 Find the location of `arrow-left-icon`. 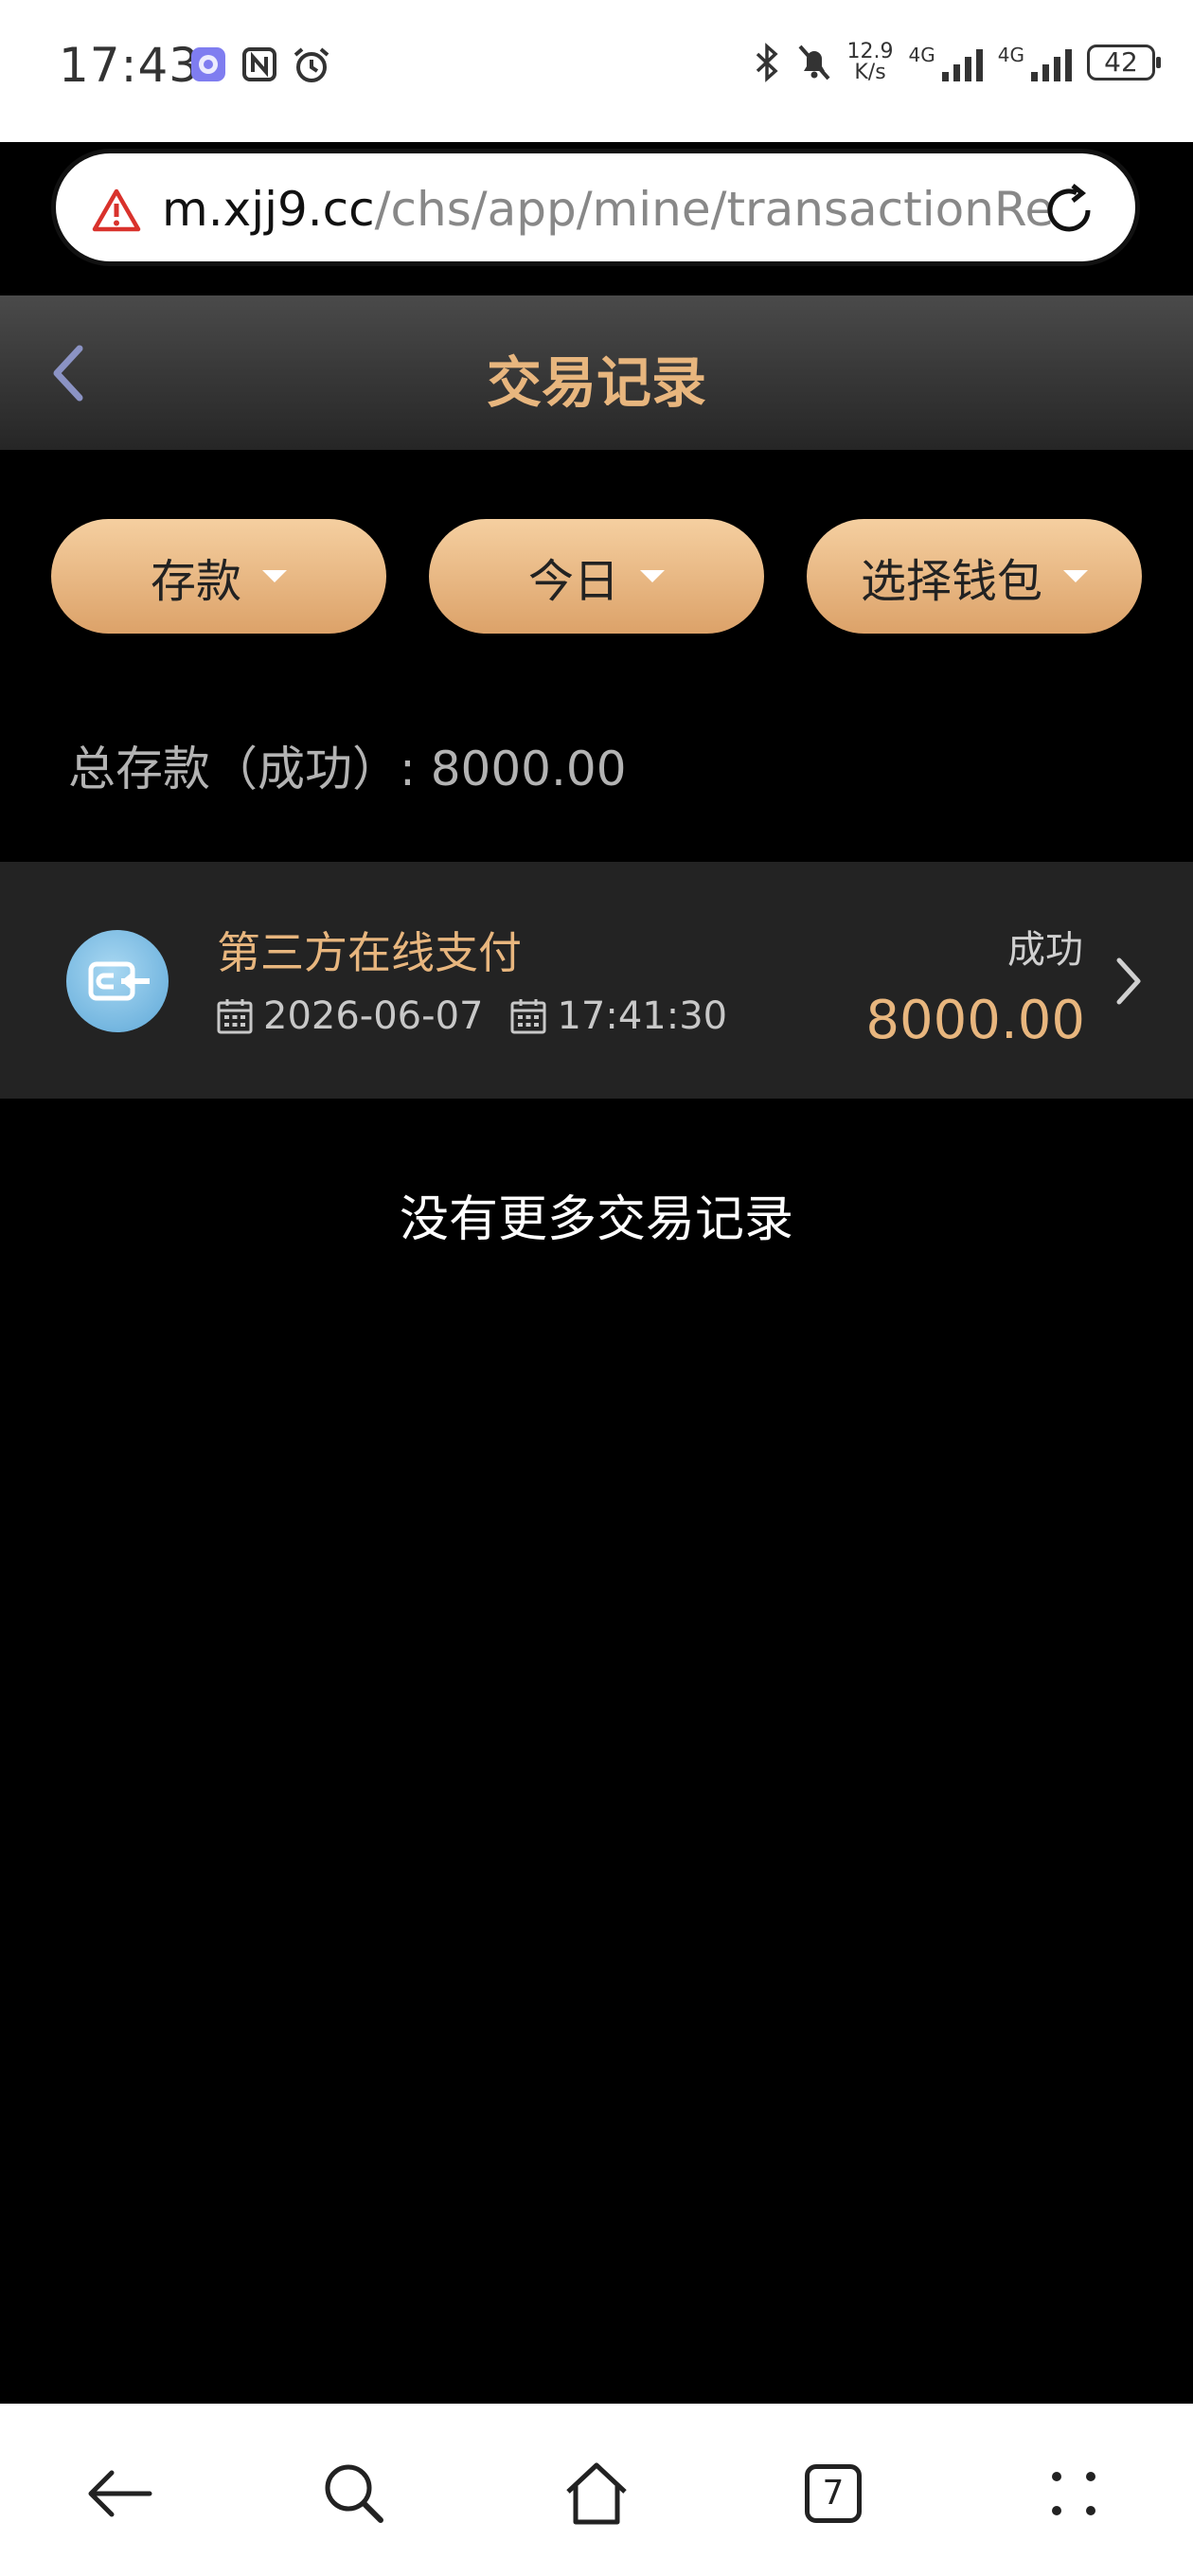

arrow-left-icon is located at coordinates (120, 2493).